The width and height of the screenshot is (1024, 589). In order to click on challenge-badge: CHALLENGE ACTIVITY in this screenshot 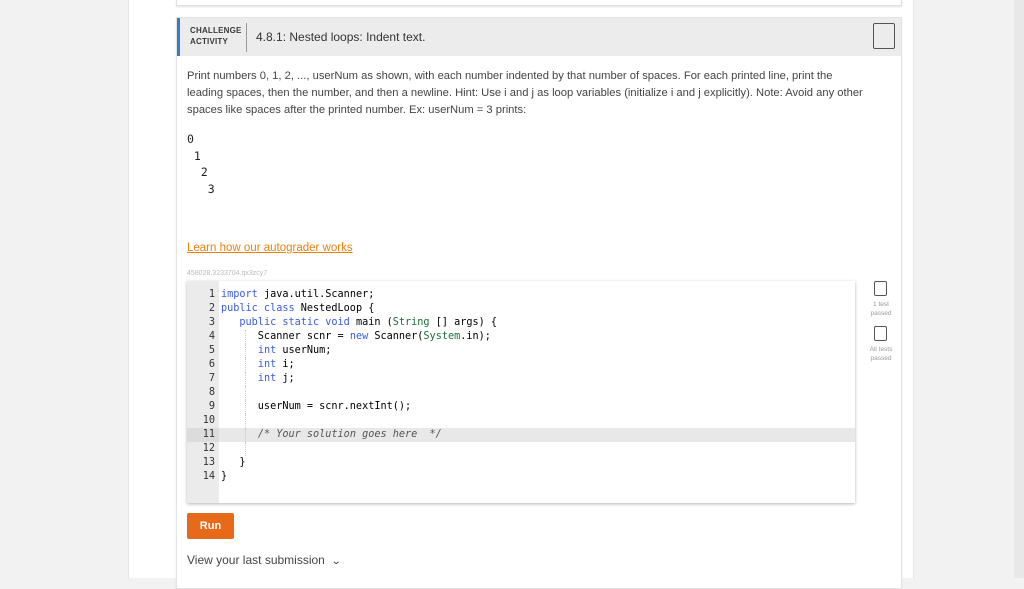, I will do `click(217, 37)`.